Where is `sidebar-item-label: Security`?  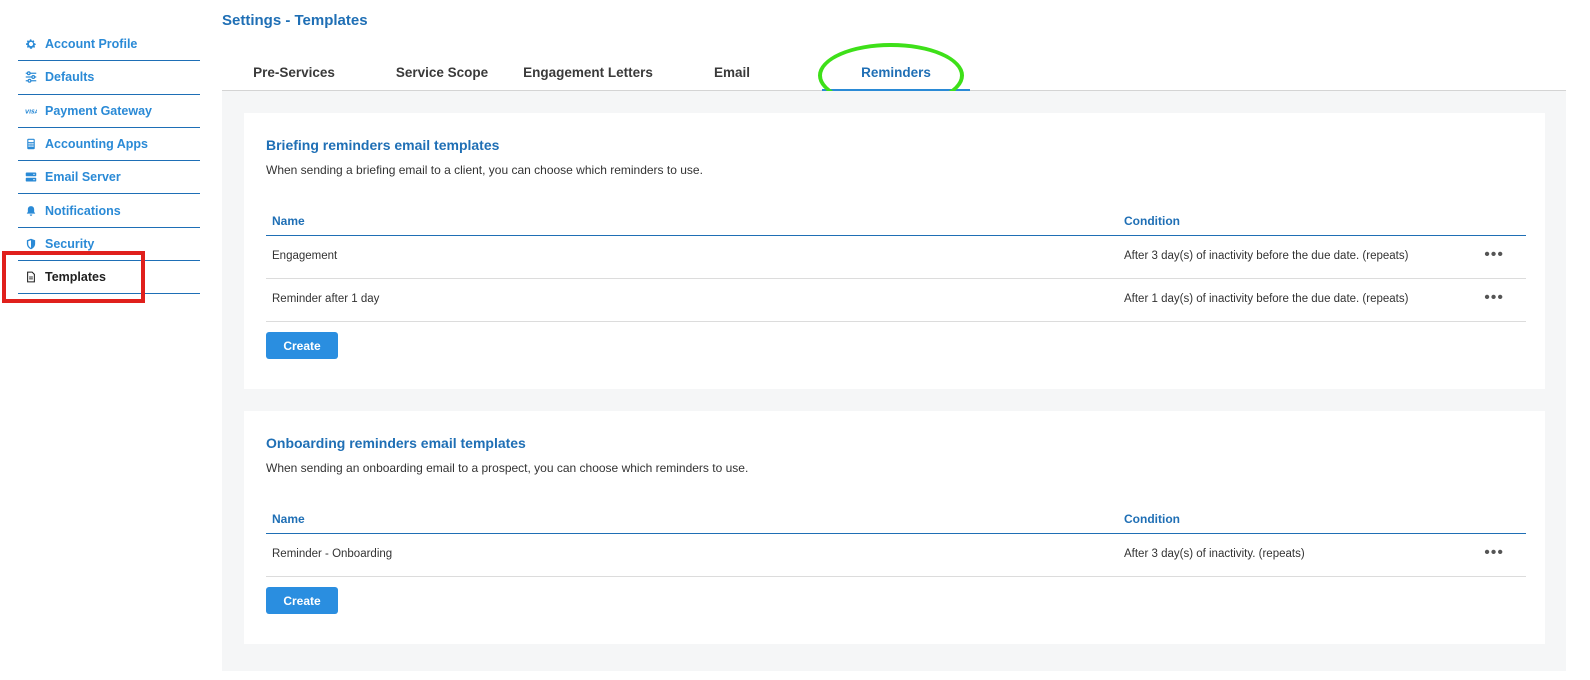 sidebar-item-label: Security is located at coordinates (70, 243).